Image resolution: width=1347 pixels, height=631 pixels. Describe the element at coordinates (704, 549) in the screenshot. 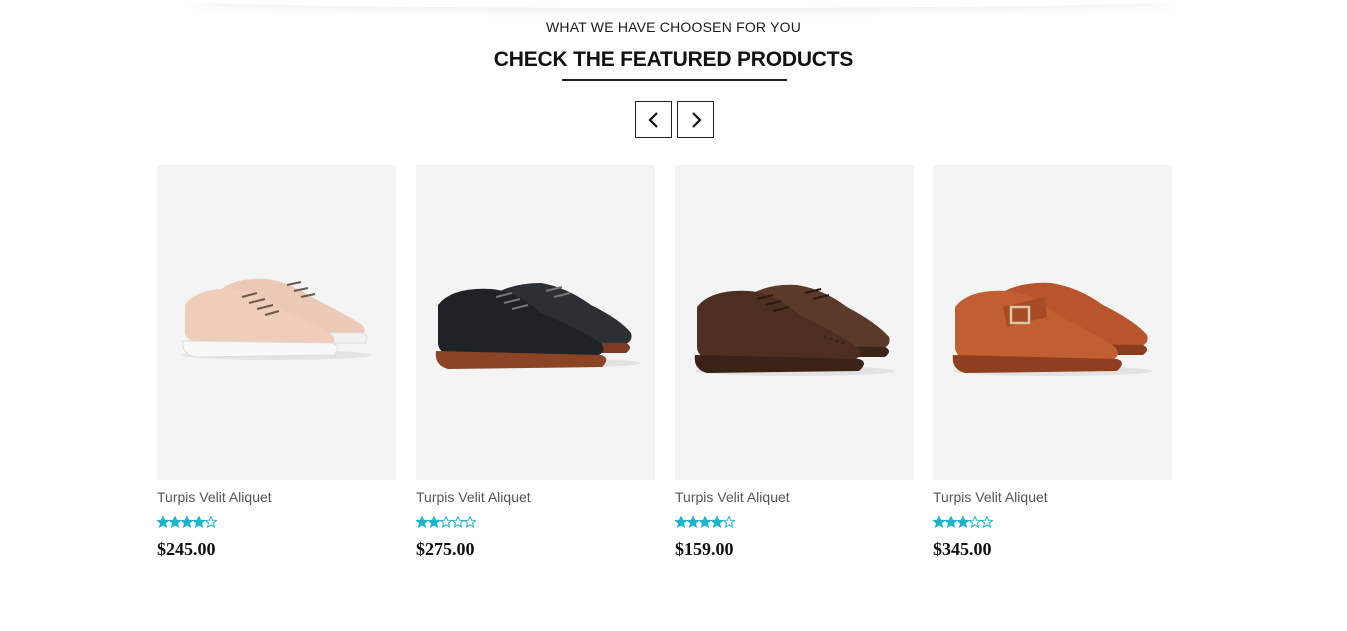

I see `product-price: $159.00` at that location.